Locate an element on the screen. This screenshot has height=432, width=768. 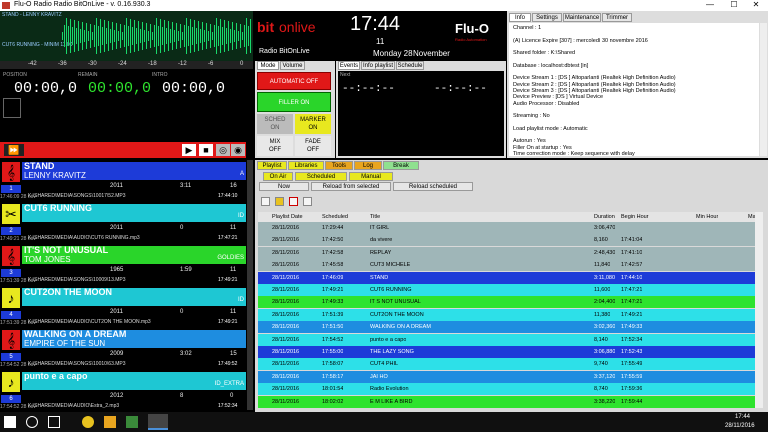
windows-start-icon is located at coordinates (10, 422).